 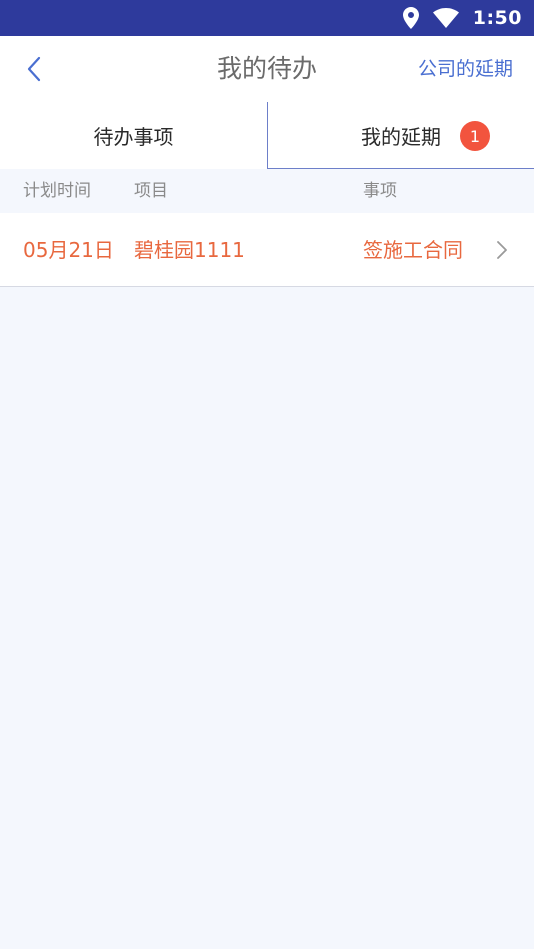 I want to click on chevron-right-icon, so click(x=502, y=250).